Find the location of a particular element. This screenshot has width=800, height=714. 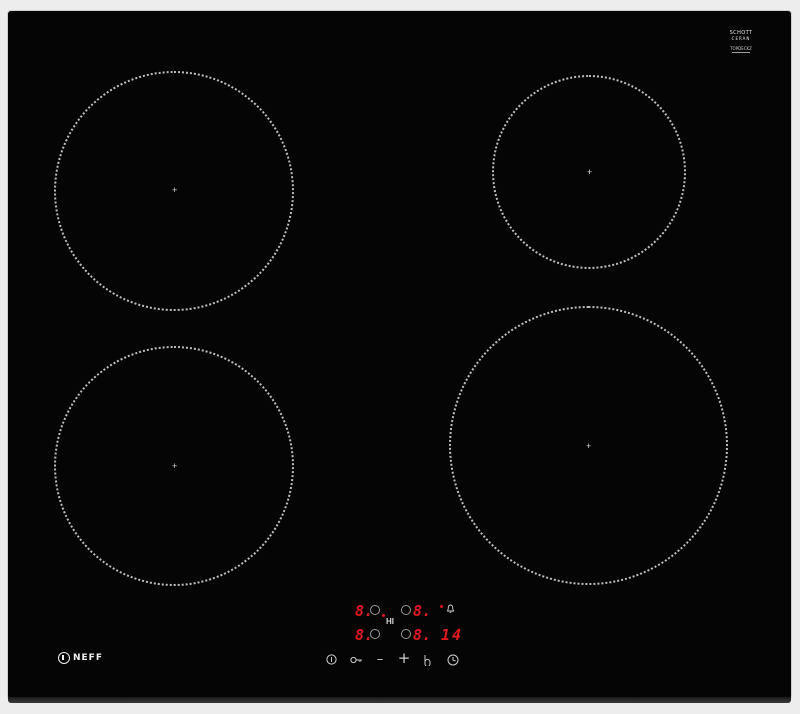

glass-brand-underline is located at coordinates (741, 52).